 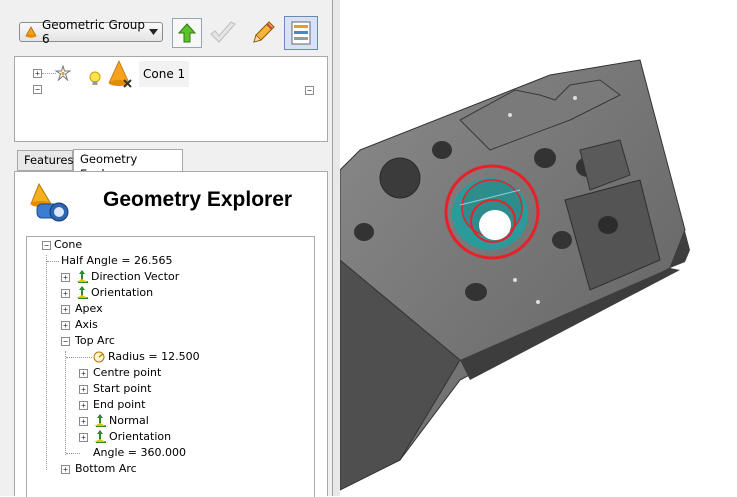 I want to click on tree-node-end-point: End point, so click(x=119, y=405).